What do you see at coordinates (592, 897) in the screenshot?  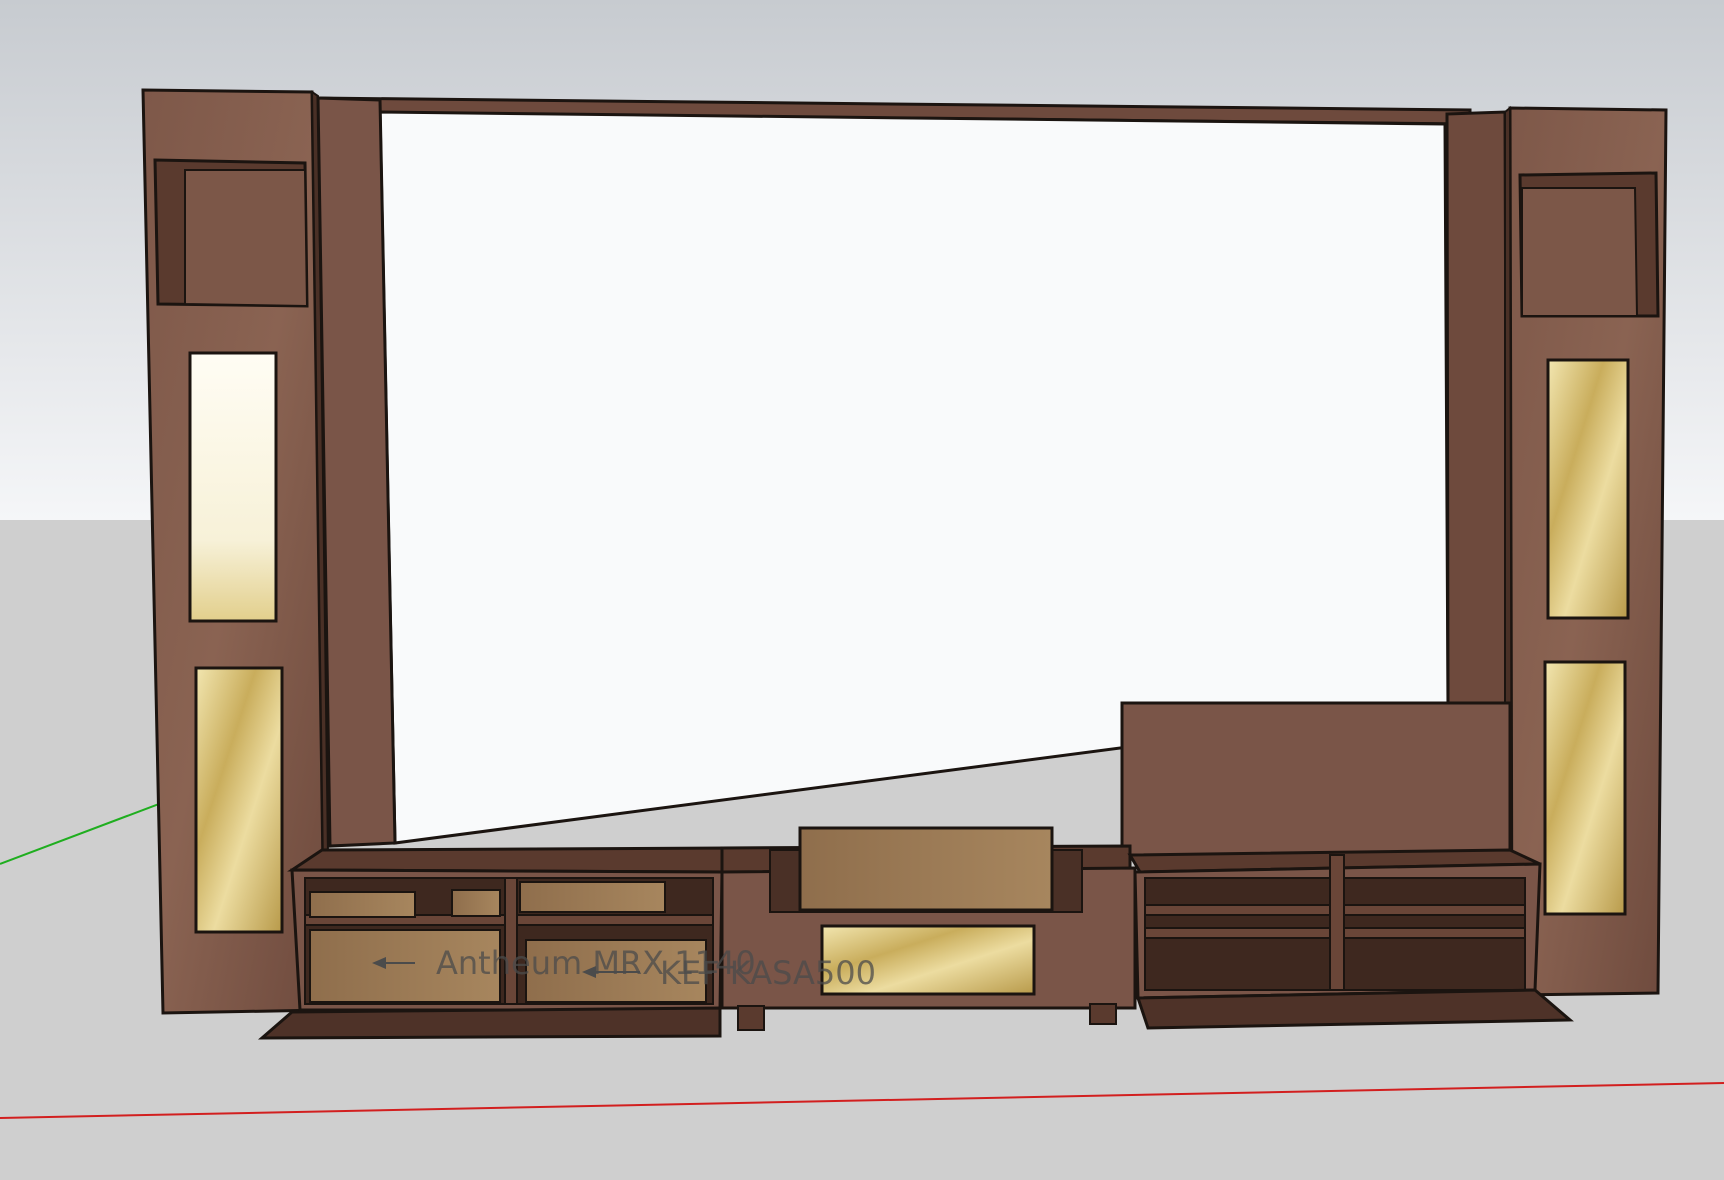 I see `left-upper-shelf-box` at bounding box center [592, 897].